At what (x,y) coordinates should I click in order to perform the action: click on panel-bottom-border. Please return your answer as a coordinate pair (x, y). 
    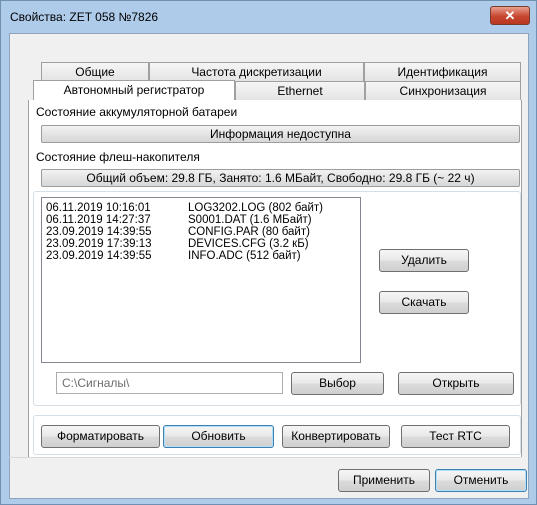
    Looking at the image, I should click on (265, 457).